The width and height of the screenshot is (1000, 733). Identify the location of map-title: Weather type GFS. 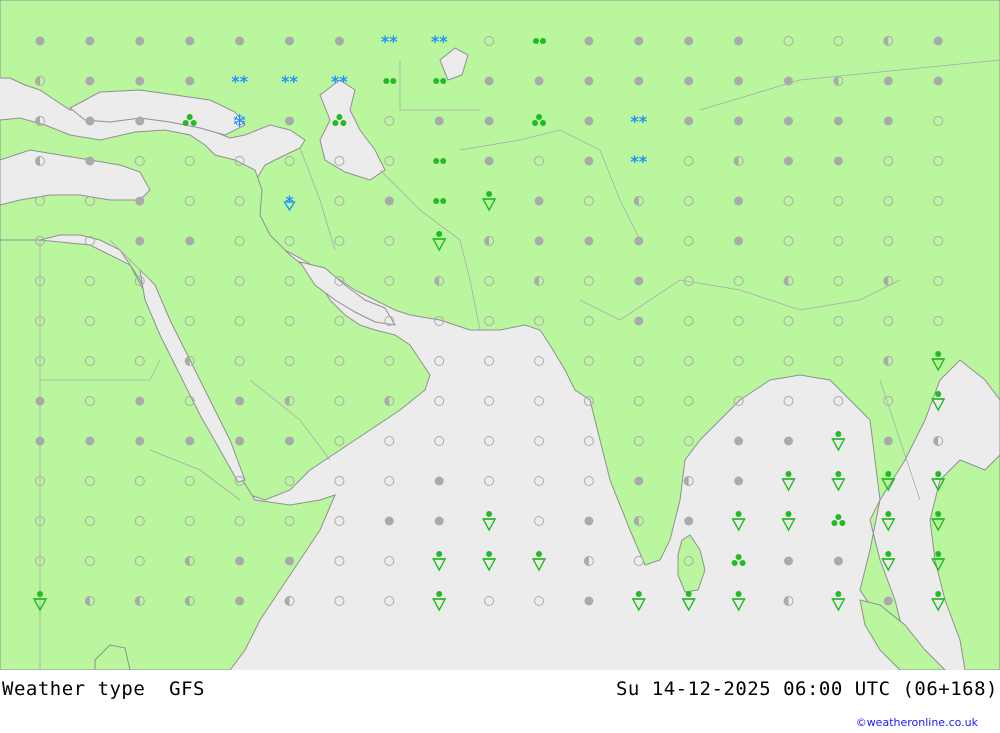
(103, 689).